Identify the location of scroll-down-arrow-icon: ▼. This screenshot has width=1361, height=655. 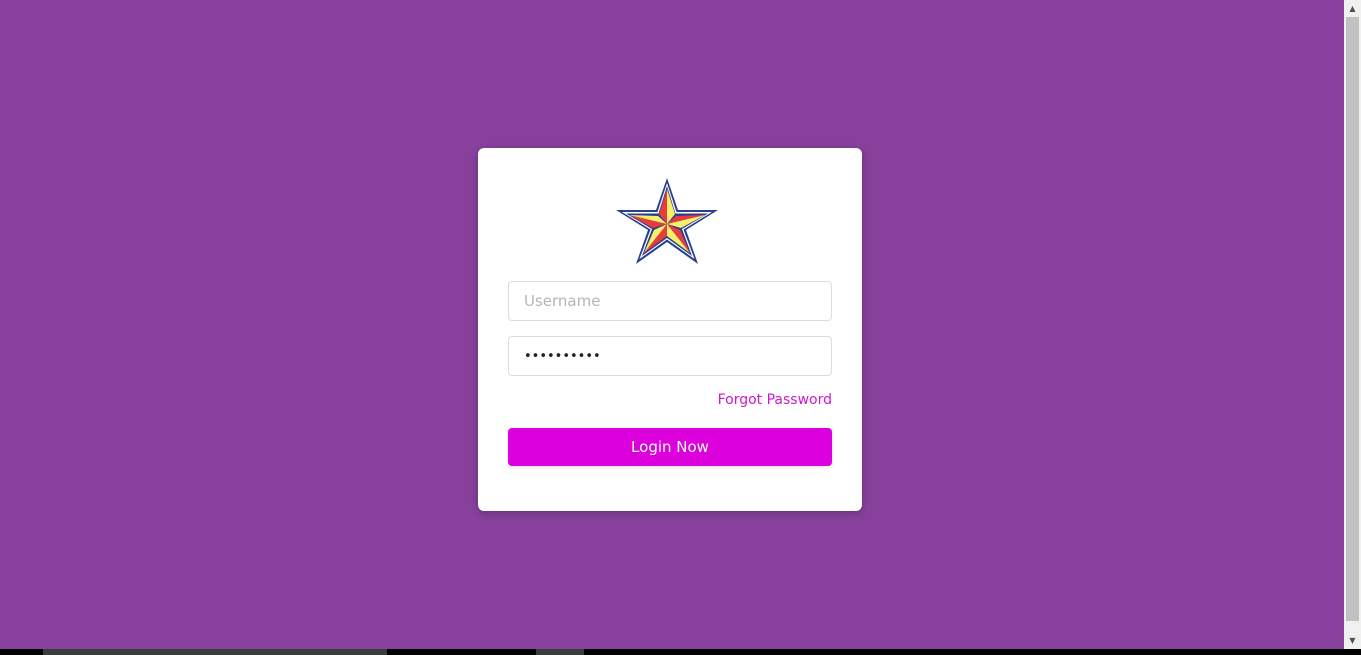
(1352, 640).